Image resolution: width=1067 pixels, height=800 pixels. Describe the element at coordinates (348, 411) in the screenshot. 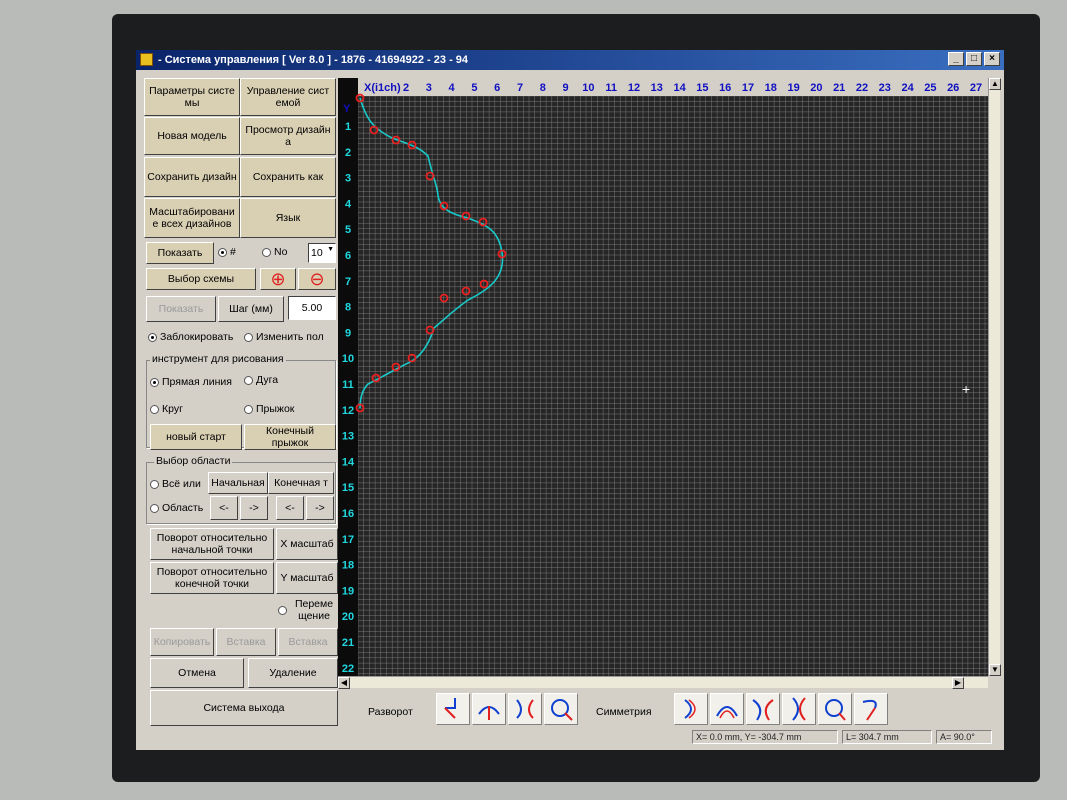

I see `y-tick-label: 12` at that location.